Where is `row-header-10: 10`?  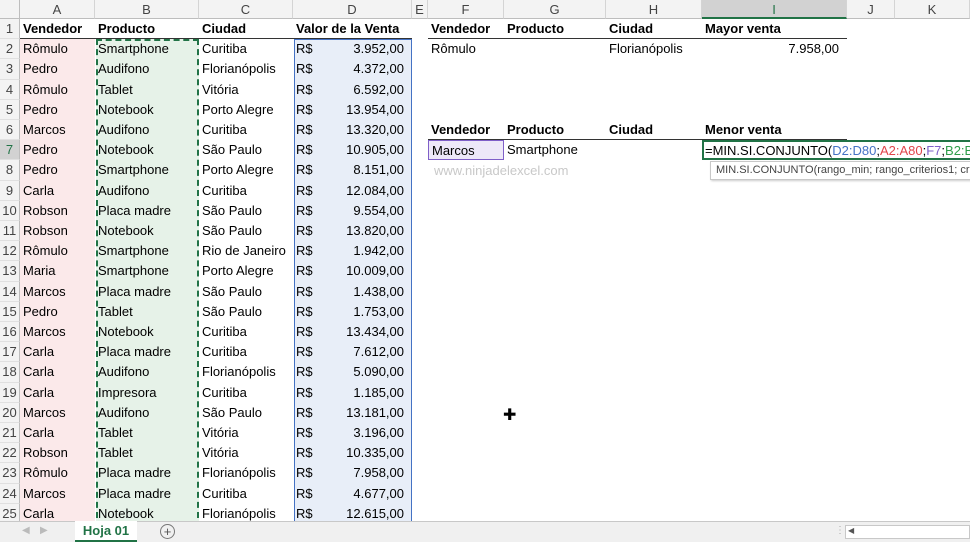
row-header-10: 10 is located at coordinates (10, 210).